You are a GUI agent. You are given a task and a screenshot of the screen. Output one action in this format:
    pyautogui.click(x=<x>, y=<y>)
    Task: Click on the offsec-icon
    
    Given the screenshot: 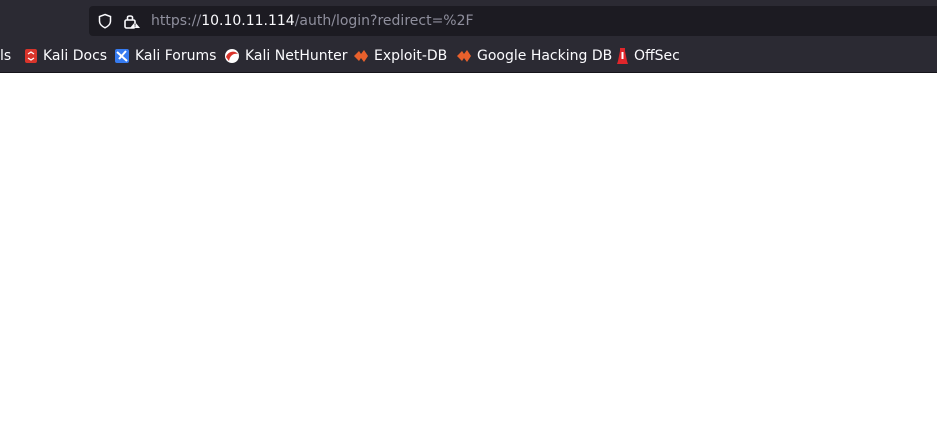 What is the action you would take?
    pyautogui.click(x=622, y=56)
    